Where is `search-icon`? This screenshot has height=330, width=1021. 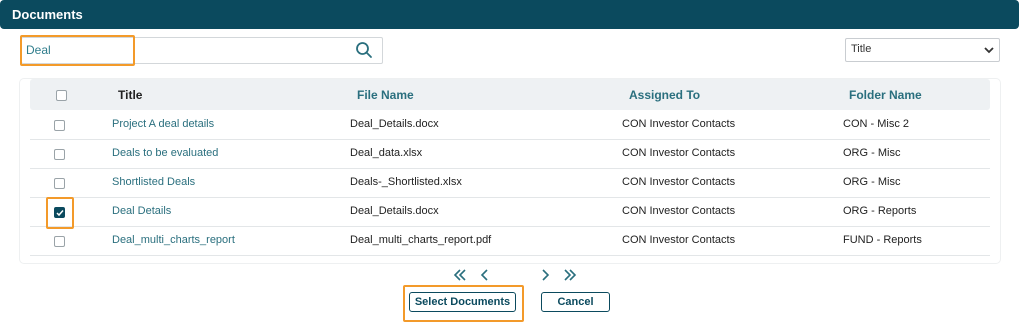 search-icon is located at coordinates (364, 50).